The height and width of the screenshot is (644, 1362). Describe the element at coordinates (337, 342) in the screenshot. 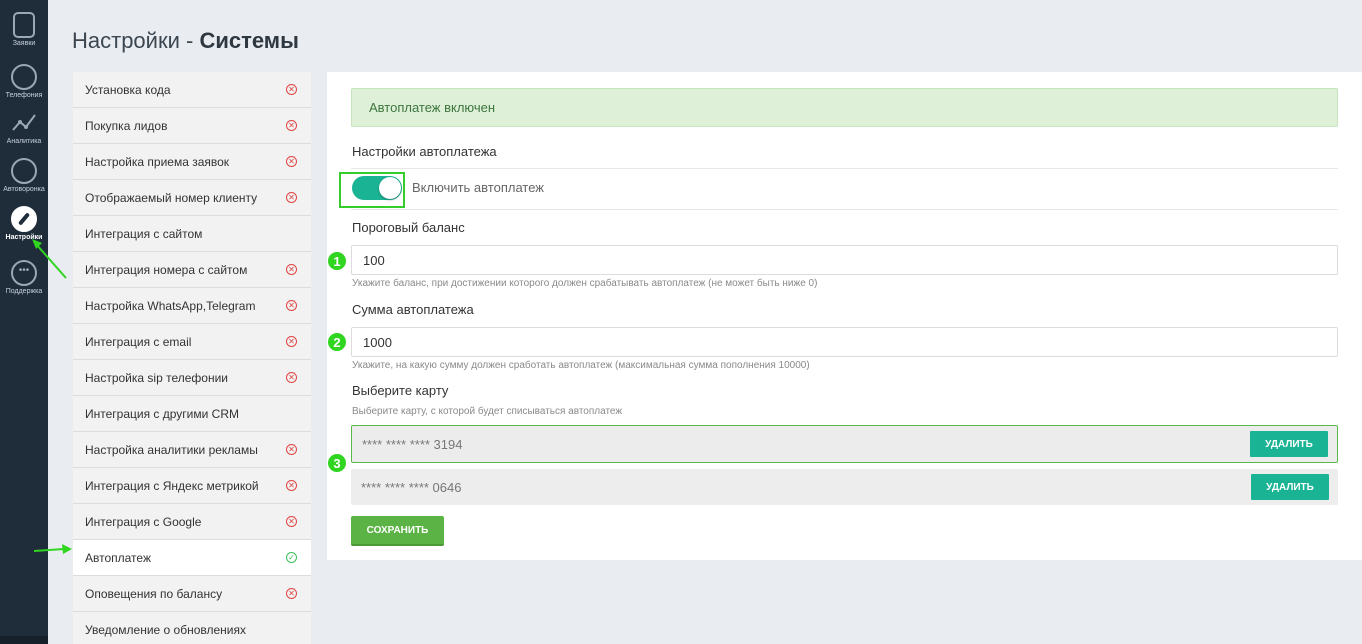

I see `annotation-badge-2: 2` at that location.